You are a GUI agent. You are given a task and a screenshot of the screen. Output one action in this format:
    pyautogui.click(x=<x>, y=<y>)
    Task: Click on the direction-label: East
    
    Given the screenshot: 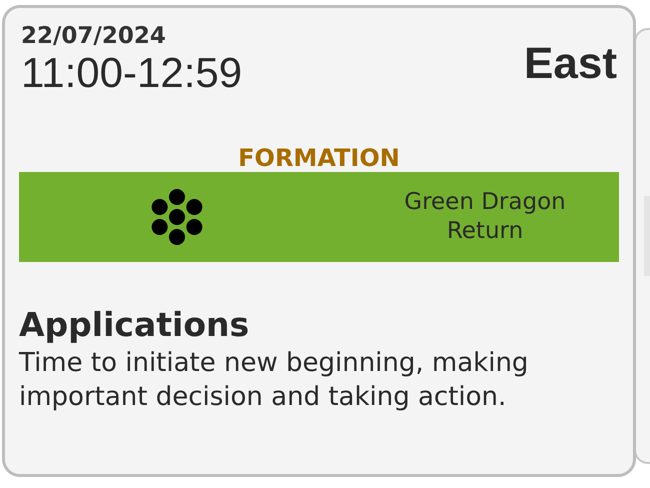 What is the action you would take?
    pyautogui.click(x=570, y=64)
    